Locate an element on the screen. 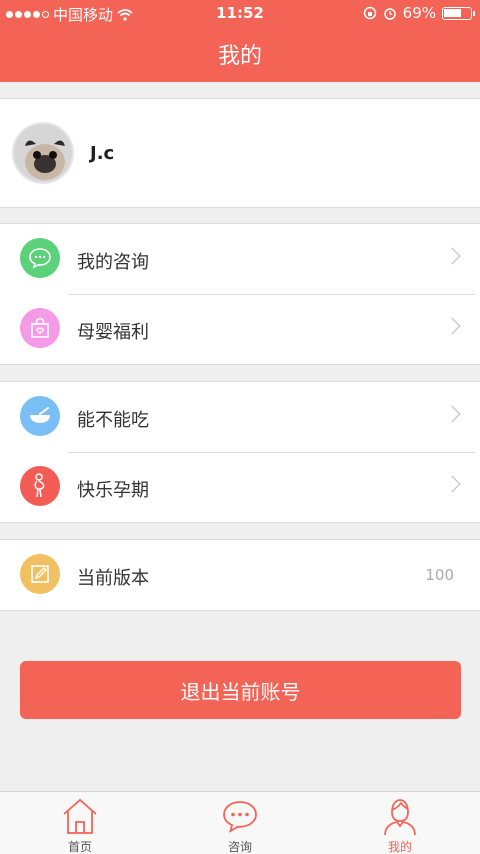 The image size is (480, 854). pug-avatar-icon is located at coordinates (43, 153).